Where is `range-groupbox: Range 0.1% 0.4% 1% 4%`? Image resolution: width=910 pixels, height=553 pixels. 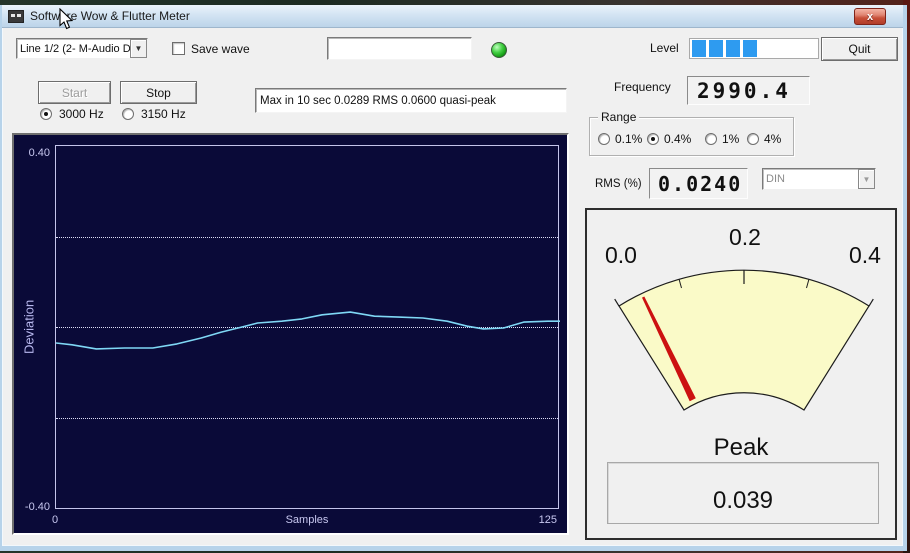 range-groupbox: Range 0.1% 0.4% 1% 4% is located at coordinates (691, 133).